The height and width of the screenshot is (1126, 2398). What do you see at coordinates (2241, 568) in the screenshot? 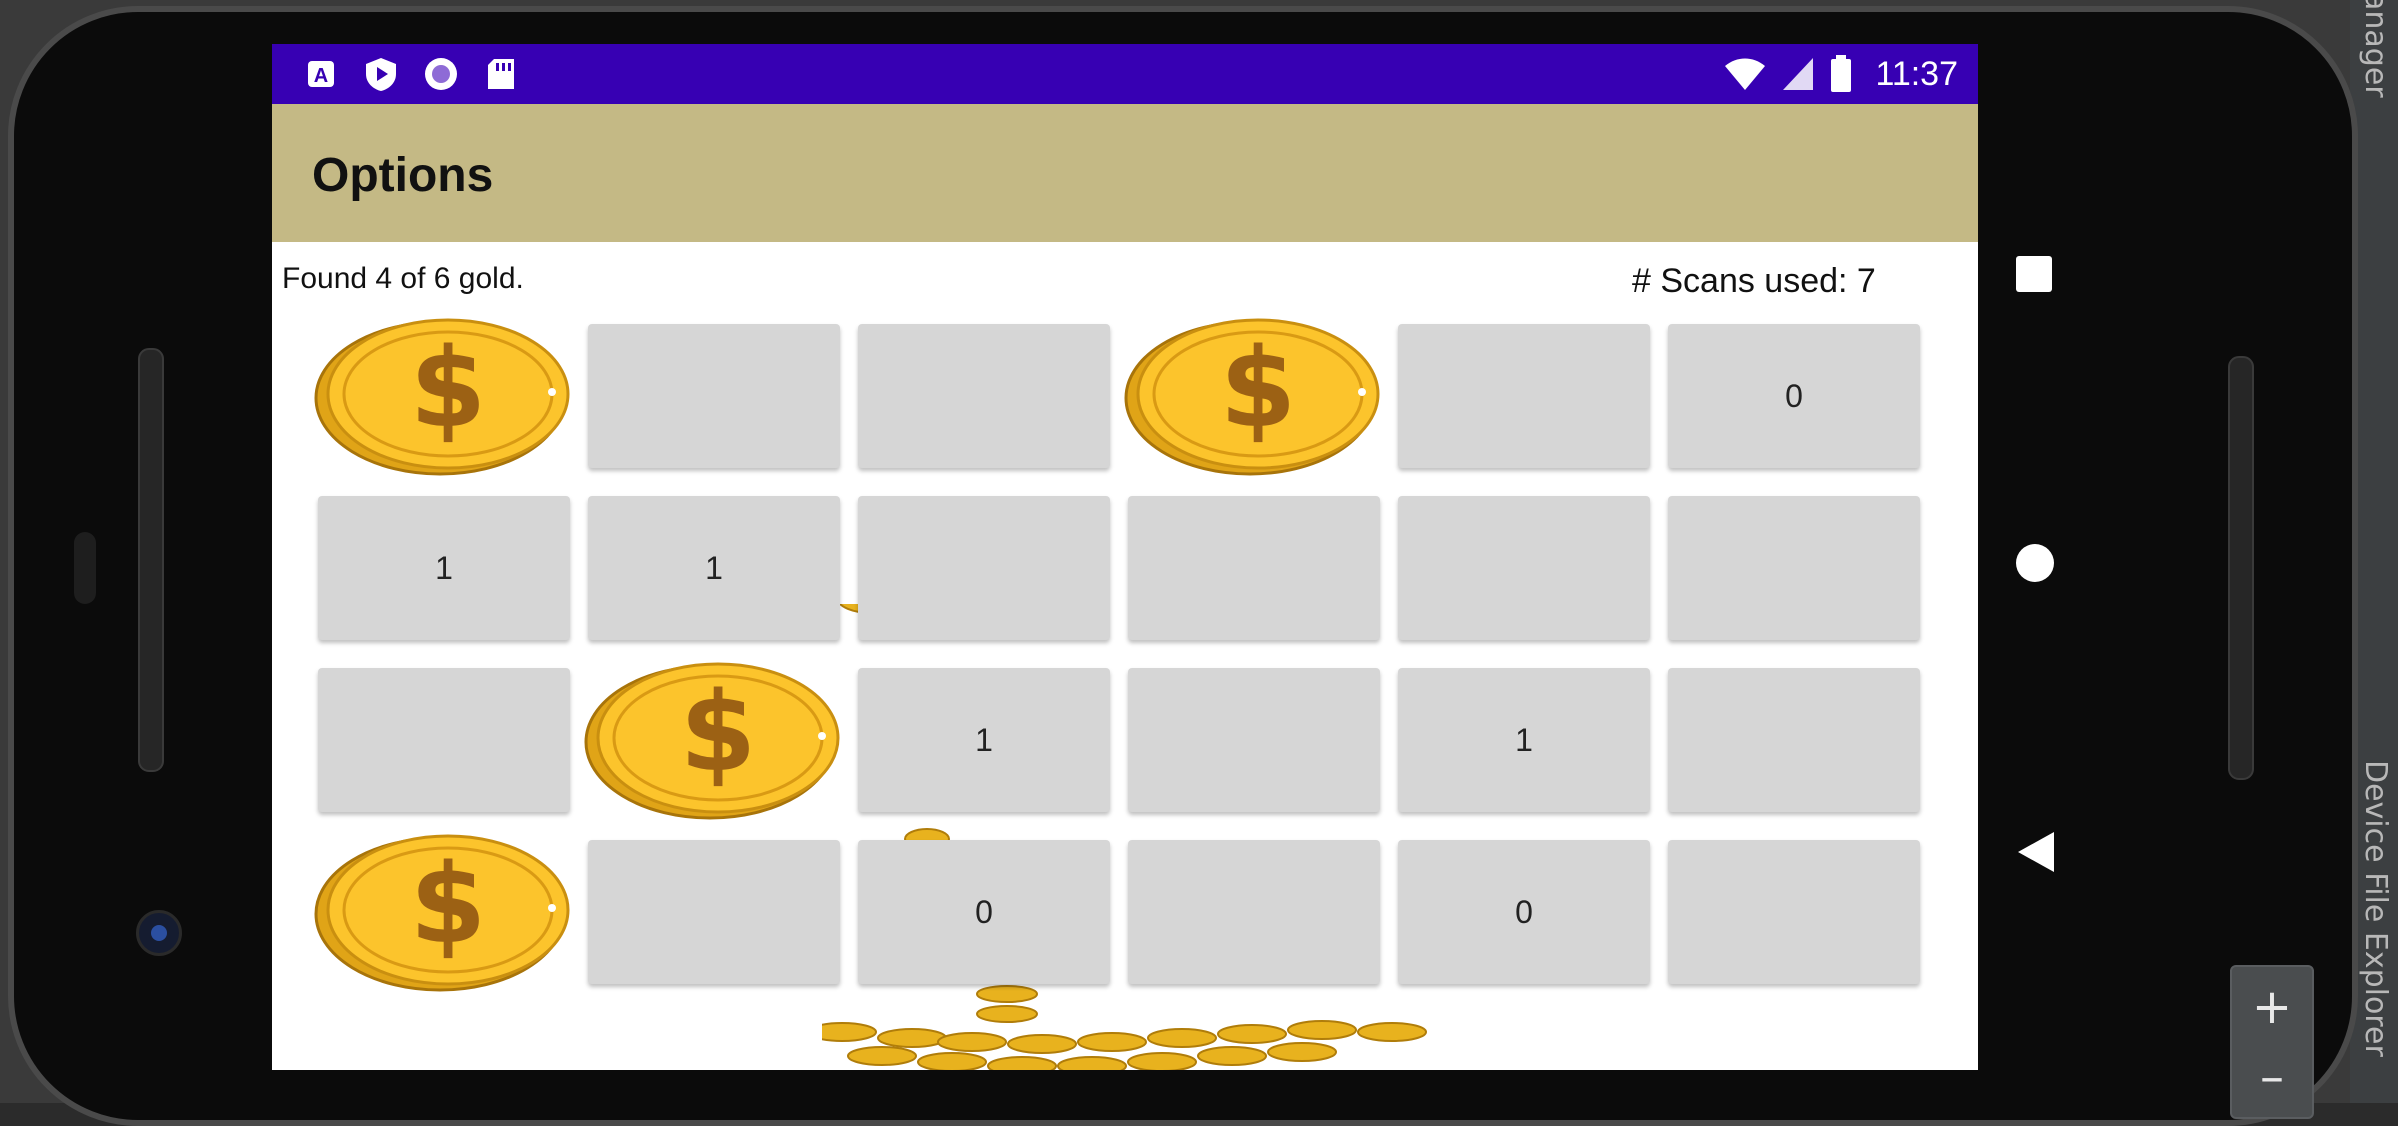
I see `right-speaker` at bounding box center [2241, 568].